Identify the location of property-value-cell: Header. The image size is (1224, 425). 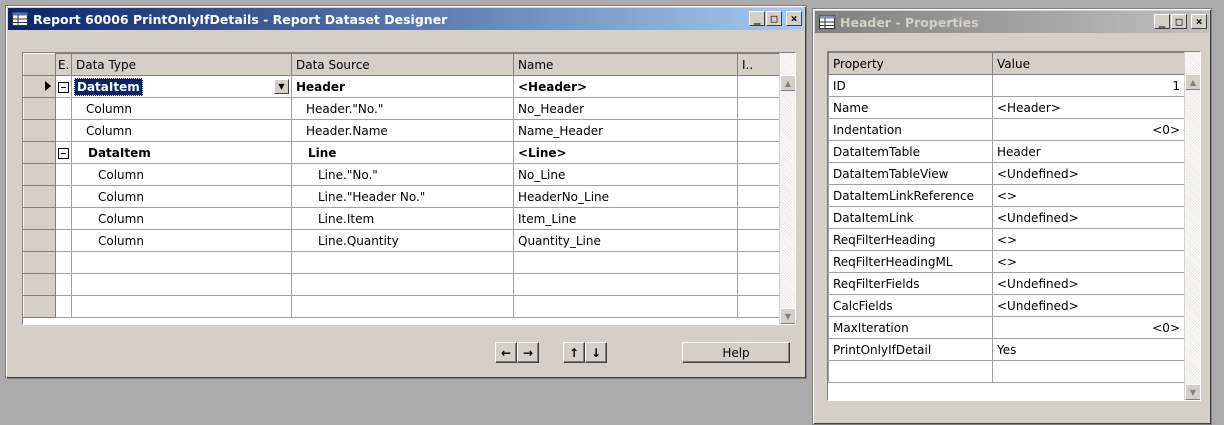
(1088, 151).